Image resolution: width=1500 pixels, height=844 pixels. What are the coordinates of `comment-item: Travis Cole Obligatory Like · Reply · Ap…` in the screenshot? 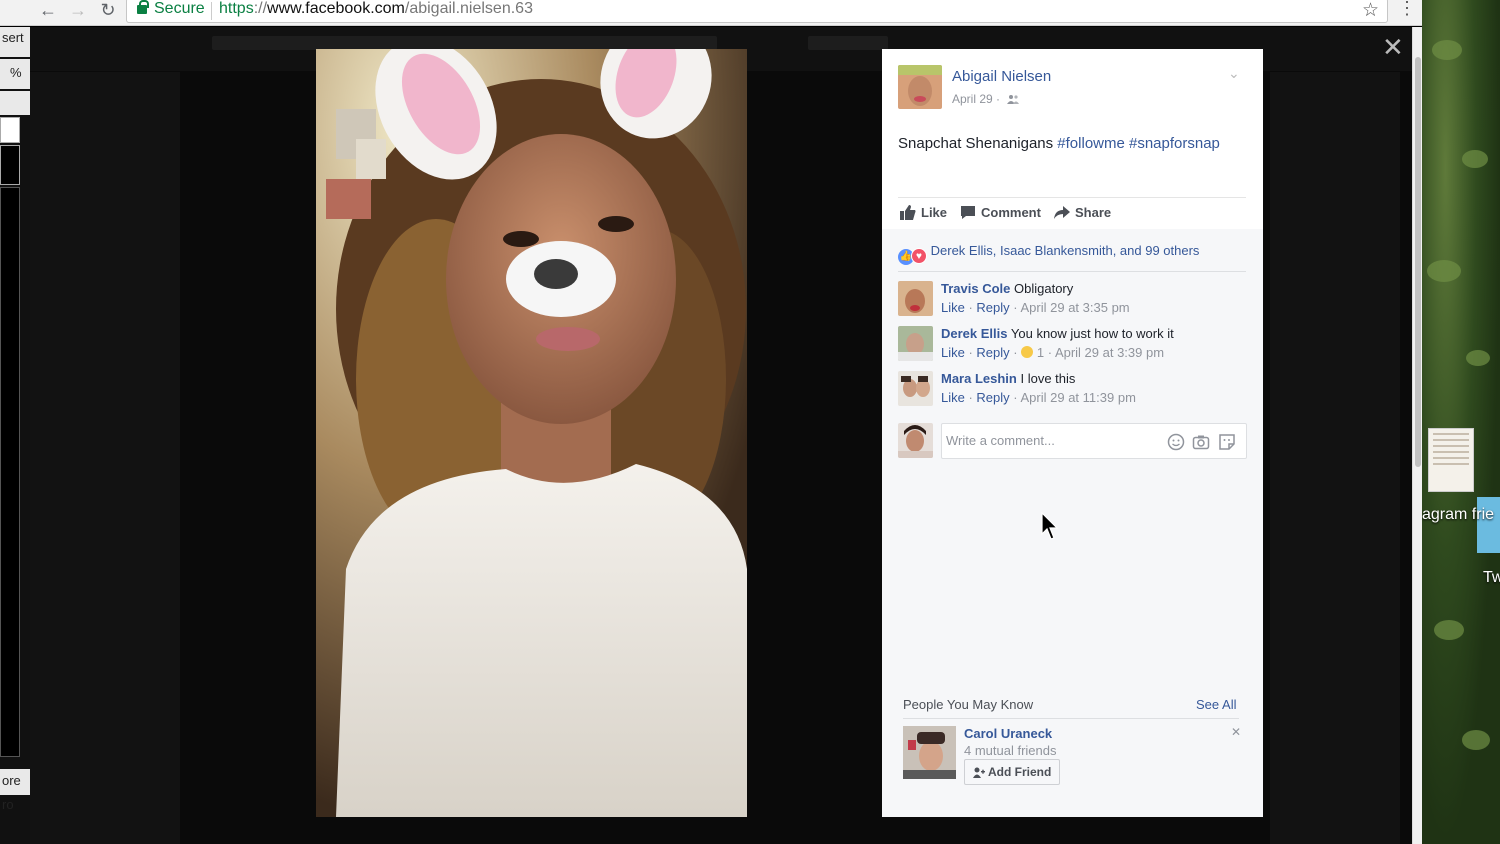 It's located at (1072, 301).